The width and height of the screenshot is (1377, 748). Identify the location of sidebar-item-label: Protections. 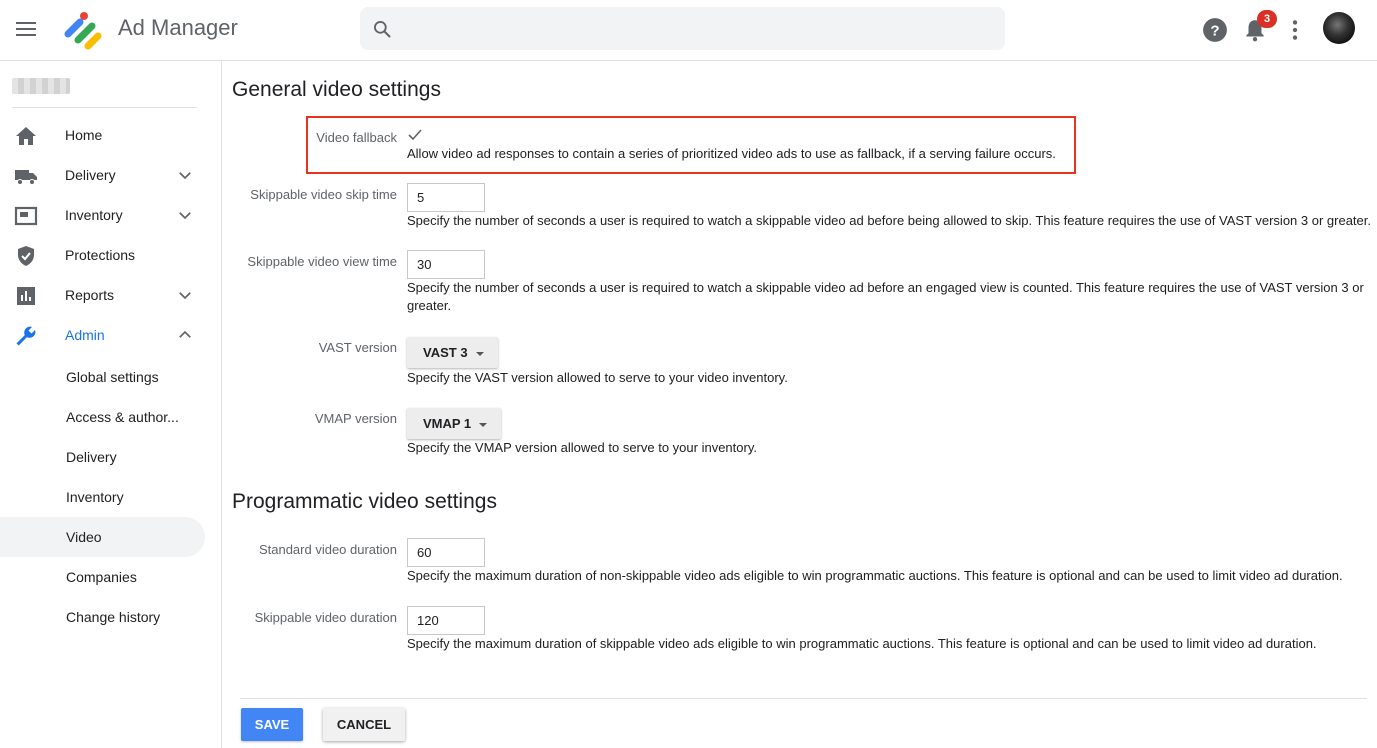
(100, 255).